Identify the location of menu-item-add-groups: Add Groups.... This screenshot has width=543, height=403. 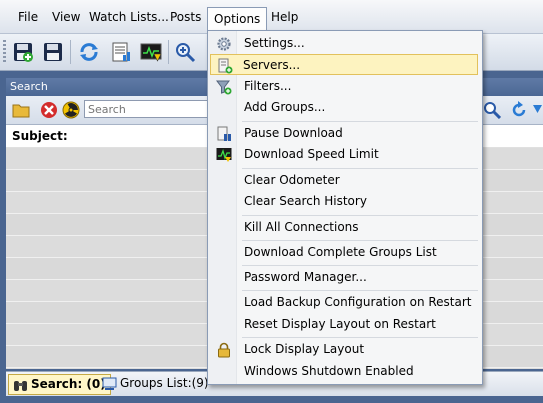
(344, 107).